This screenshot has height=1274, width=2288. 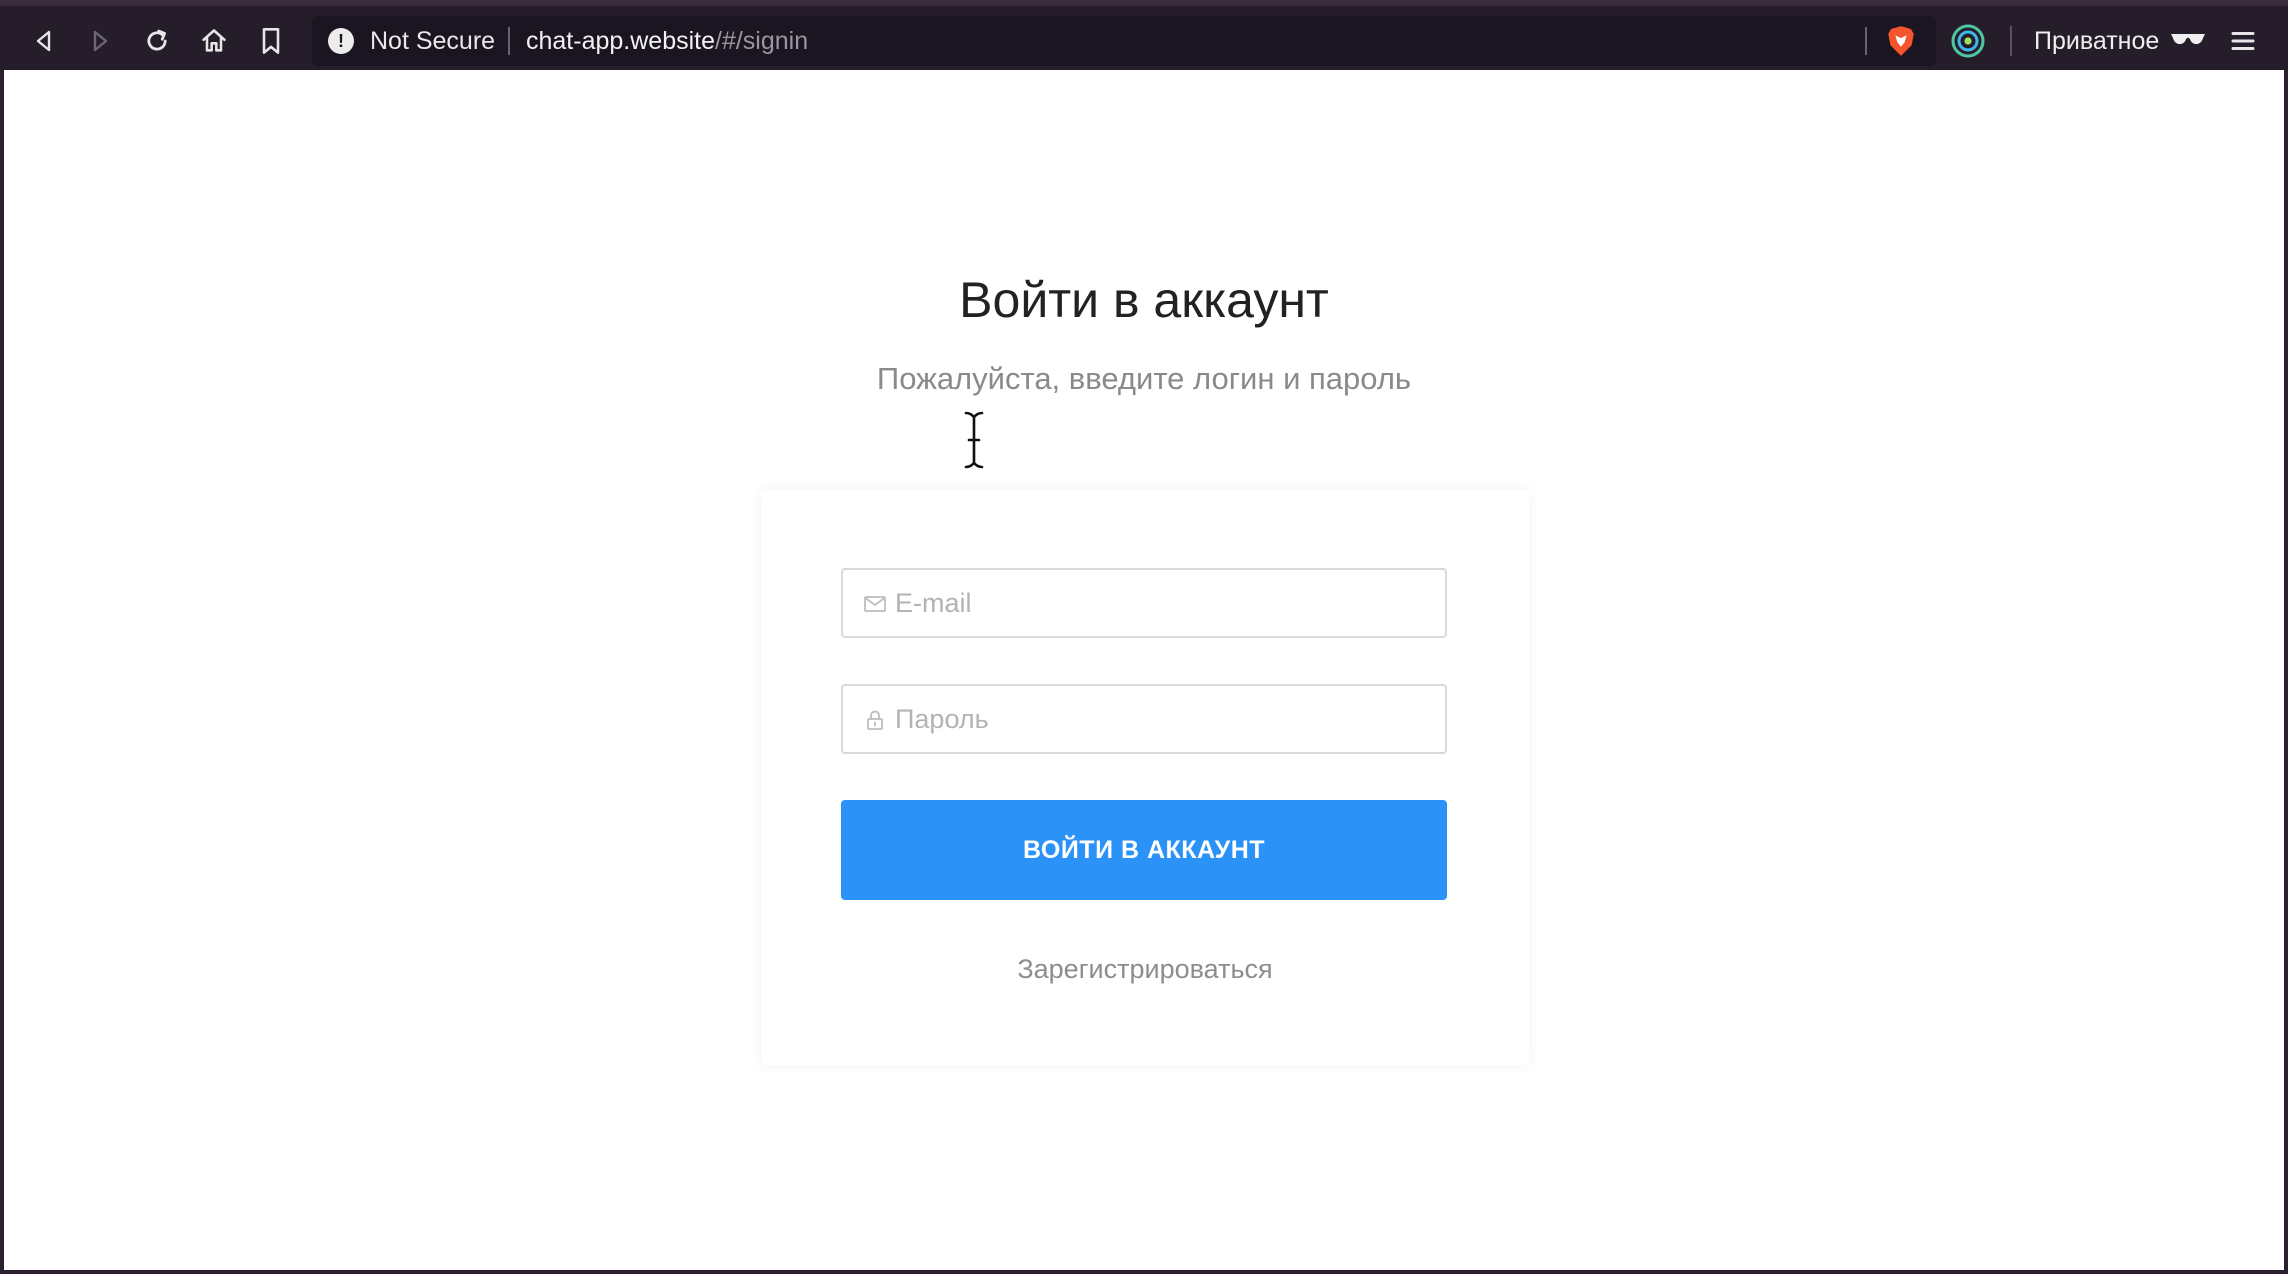 What do you see at coordinates (509, 41) in the screenshot?
I see `url-divider` at bounding box center [509, 41].